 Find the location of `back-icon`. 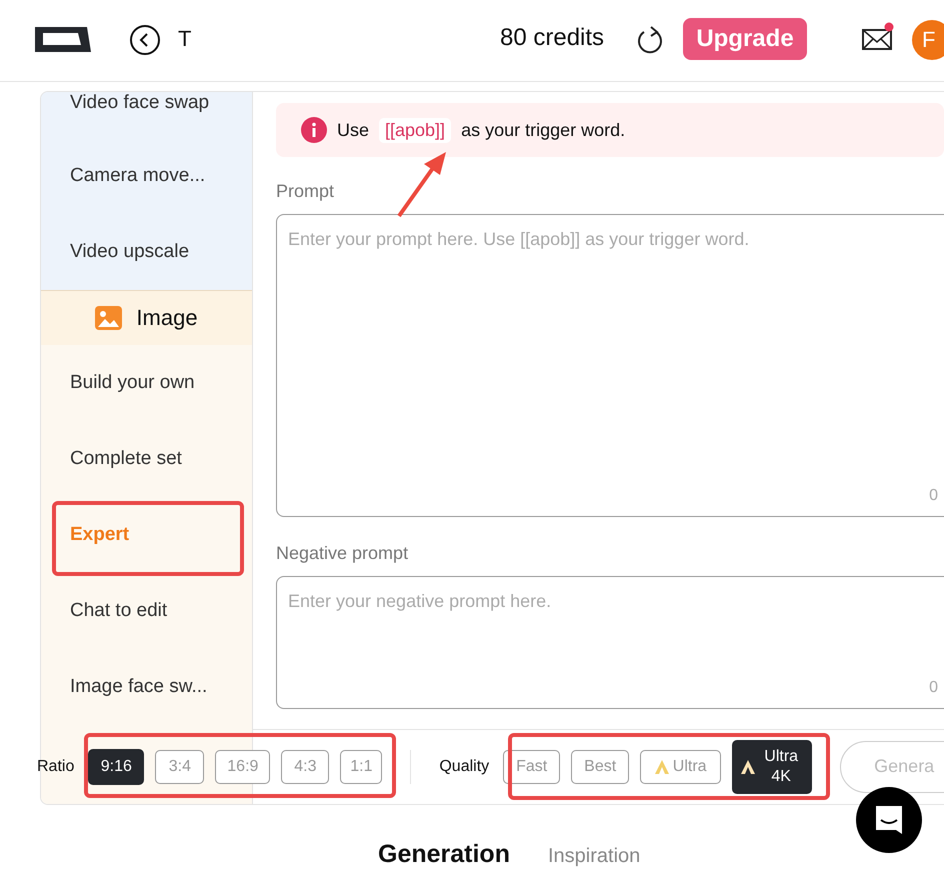

back-icon is located at coordinates (145, 40).